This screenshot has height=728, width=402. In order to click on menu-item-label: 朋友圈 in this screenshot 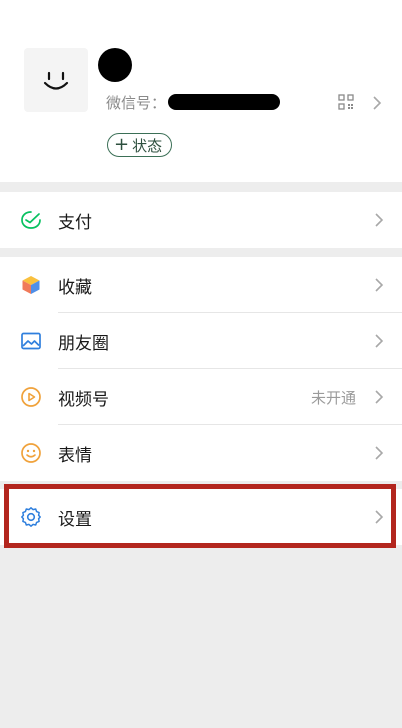, I will do `click(83, 343)`.